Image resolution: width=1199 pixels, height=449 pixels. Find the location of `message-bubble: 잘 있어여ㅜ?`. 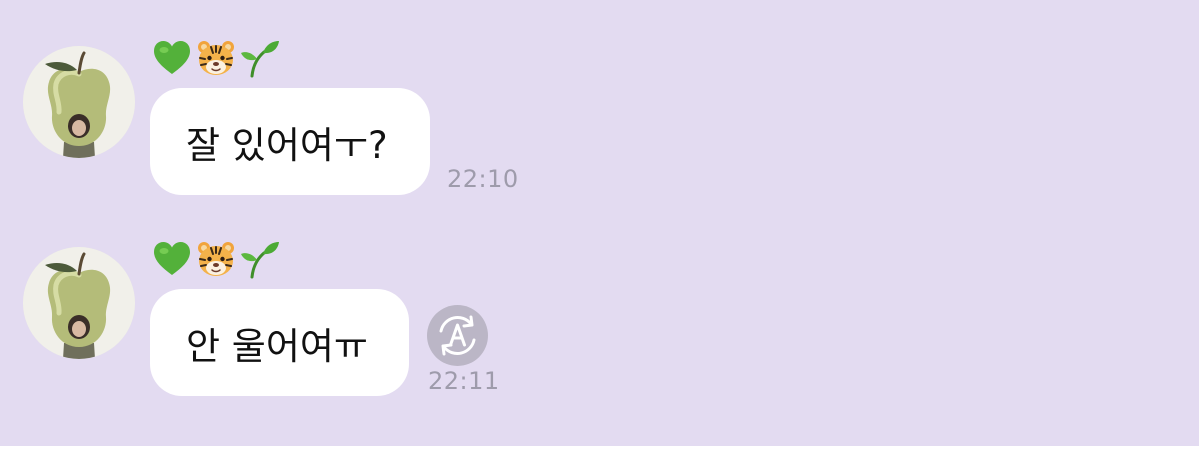

message-bubble: 잘 있어여ㅜ? is located at coordinates (290, 141).